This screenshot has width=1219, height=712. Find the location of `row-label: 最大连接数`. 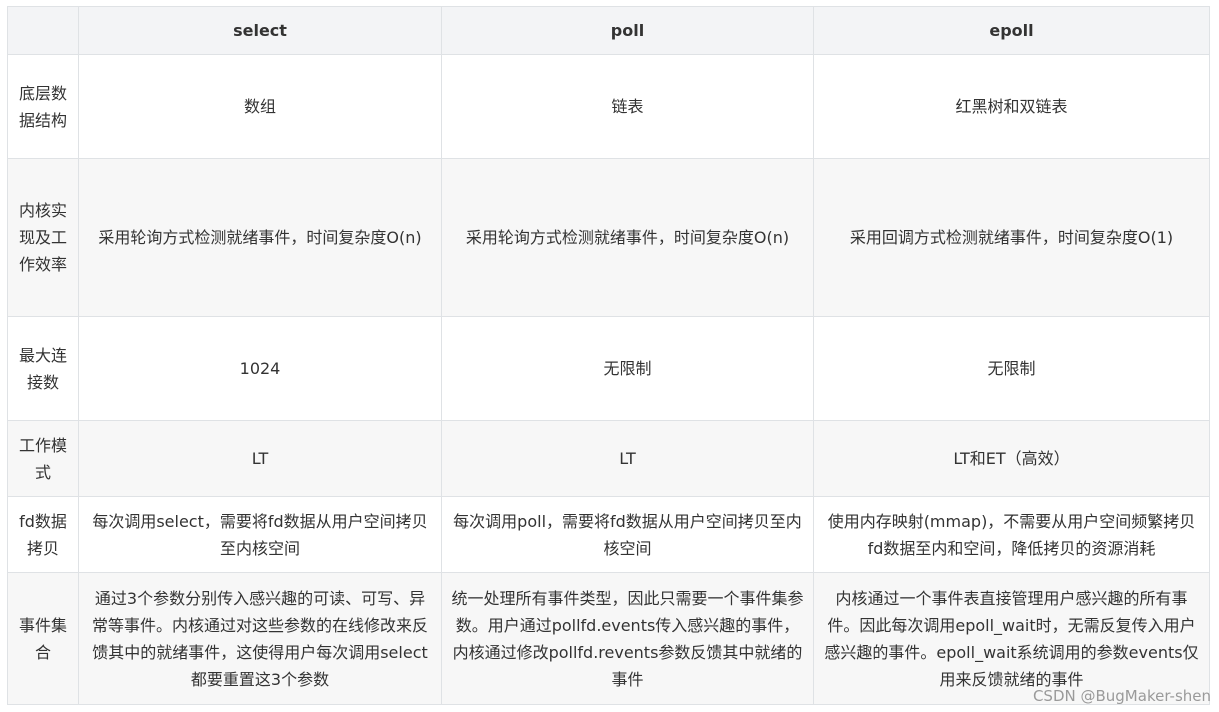

row-label: 最大连接数 is located at coordinates (43, 368).